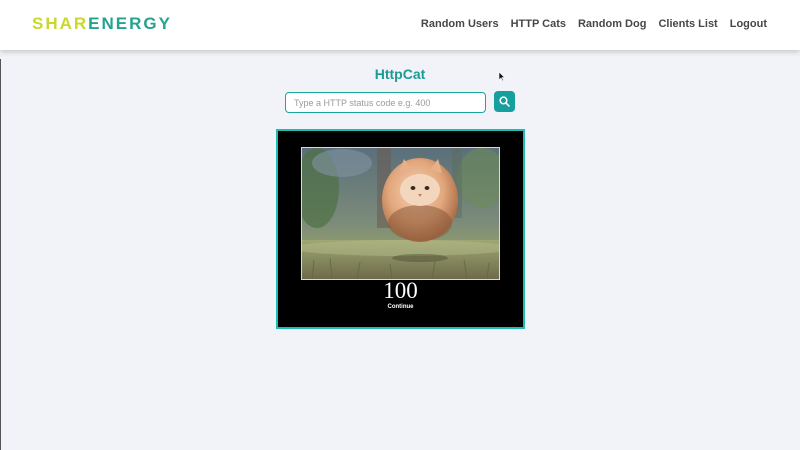  What do you see at coordinates (687, 24) in the screenshot?
I see `nav-clients-list: Clients List` at bounding box center [687, 24].